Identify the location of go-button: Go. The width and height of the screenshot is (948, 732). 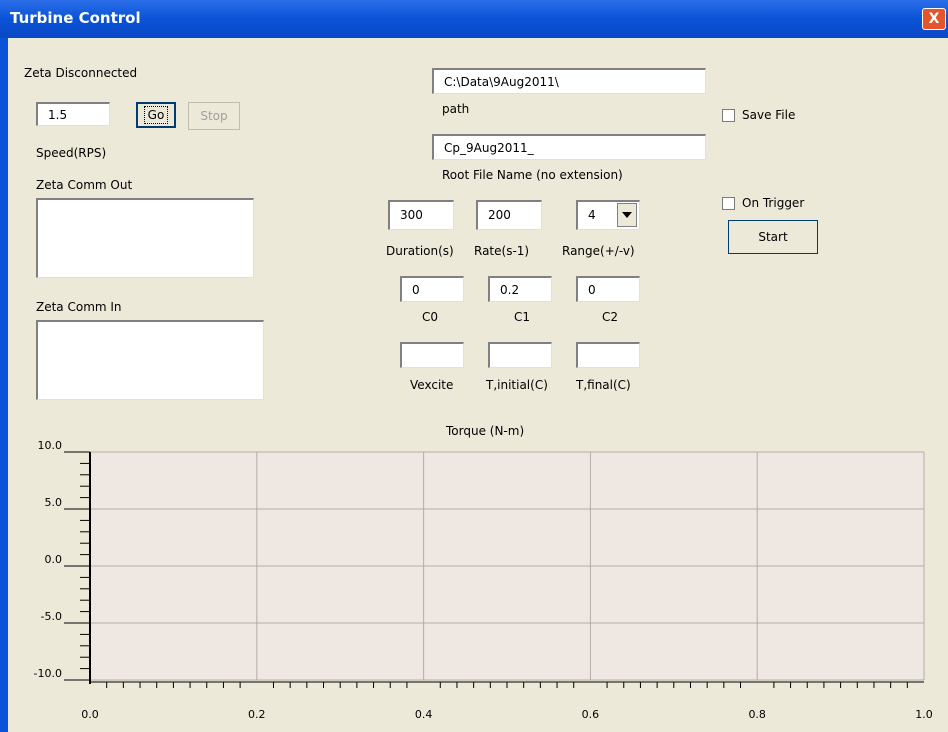
(156, 115).